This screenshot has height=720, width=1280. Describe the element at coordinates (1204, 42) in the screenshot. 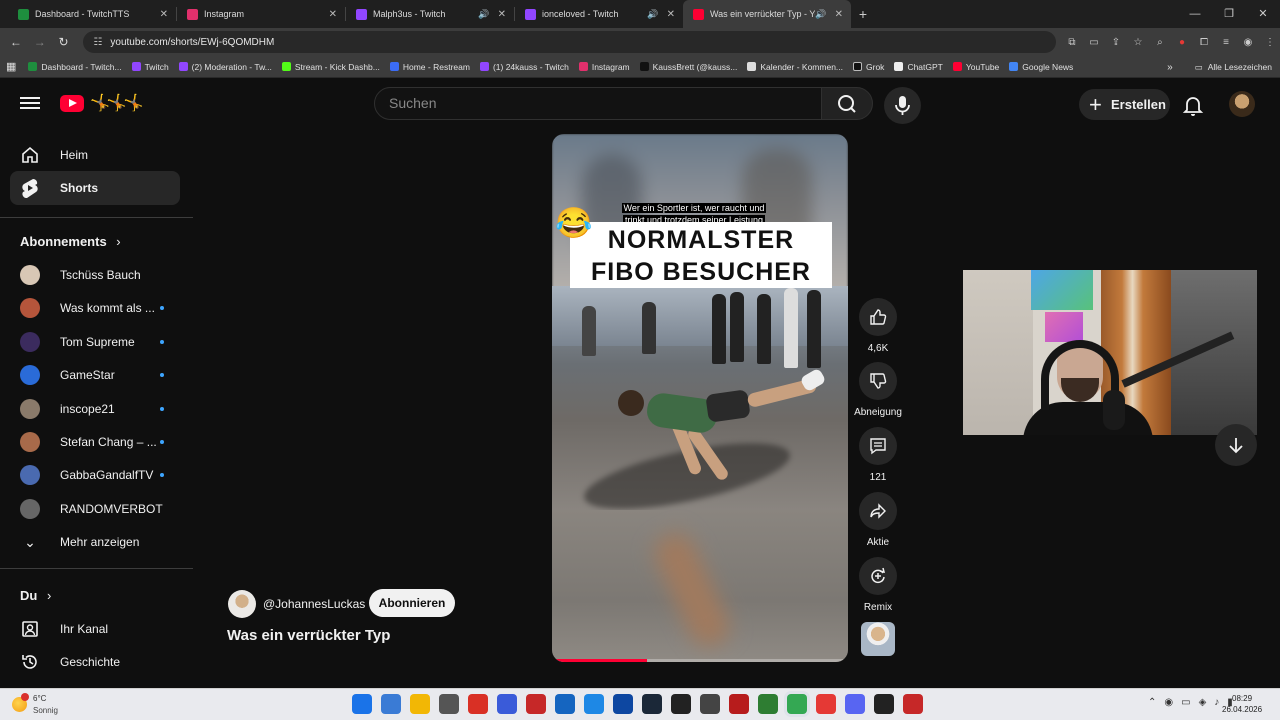

I see `extensions-puzzle-icon: ⧠` at that location.